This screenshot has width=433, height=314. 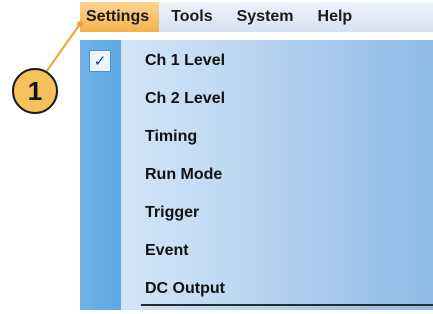 I want to click on callout-number-badge: 1, so click(x=35, y=91).